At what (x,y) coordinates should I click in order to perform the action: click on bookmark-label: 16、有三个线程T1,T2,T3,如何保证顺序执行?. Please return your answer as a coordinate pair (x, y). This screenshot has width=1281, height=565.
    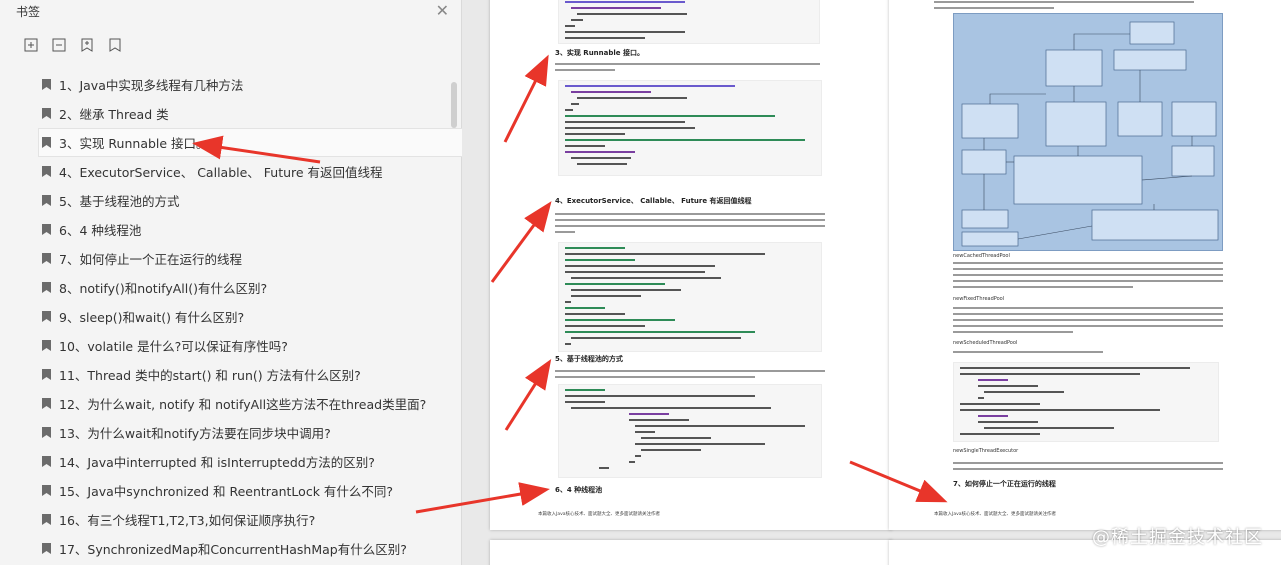
    Looking at the image, I should click on (187, 520).